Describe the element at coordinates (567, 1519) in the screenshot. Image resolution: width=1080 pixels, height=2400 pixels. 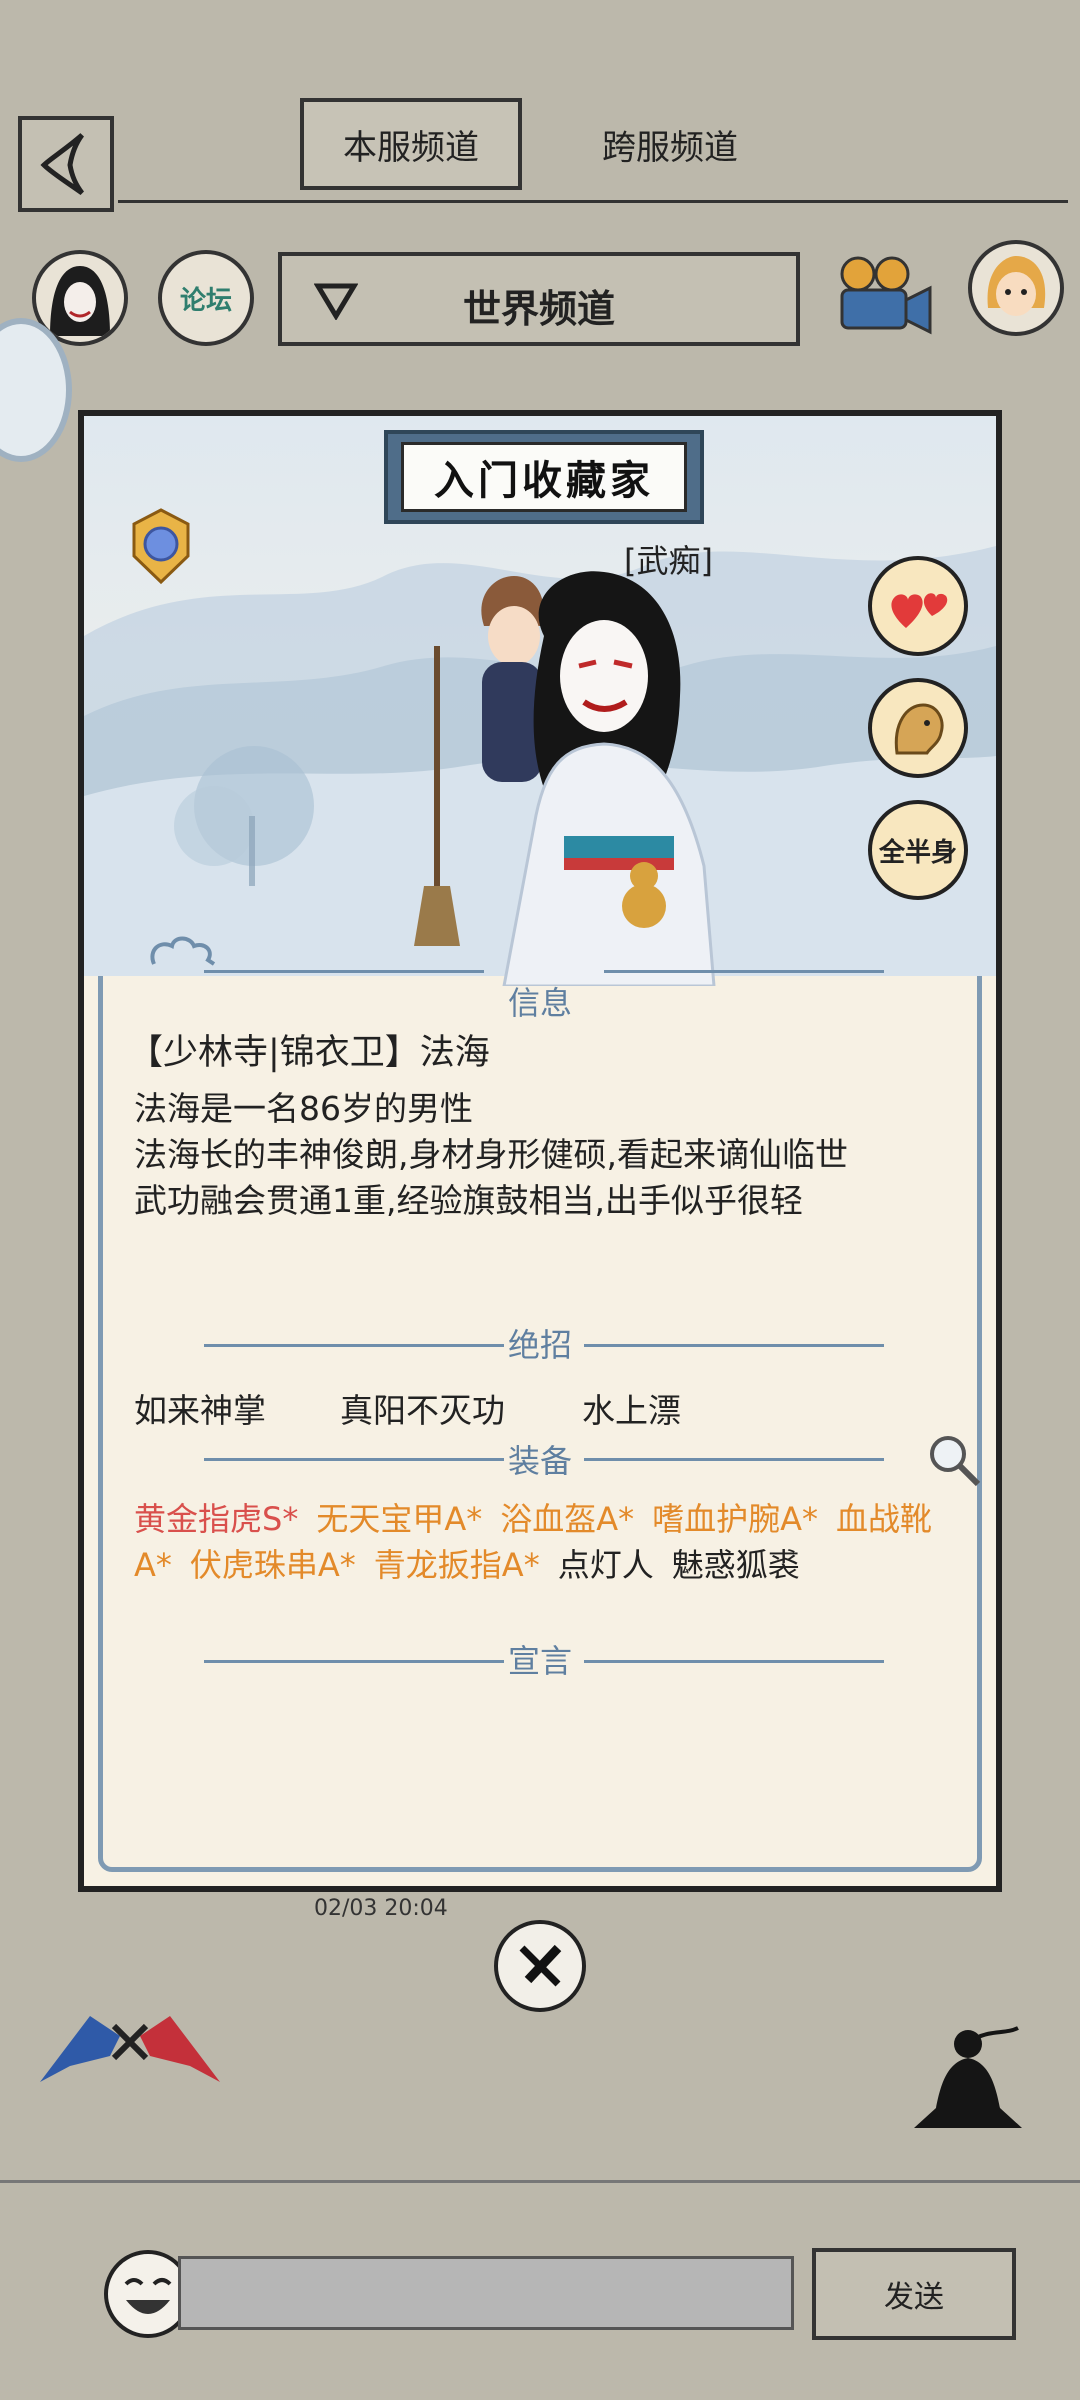
I see `equipment-item: 浴血盔A*` at that location.